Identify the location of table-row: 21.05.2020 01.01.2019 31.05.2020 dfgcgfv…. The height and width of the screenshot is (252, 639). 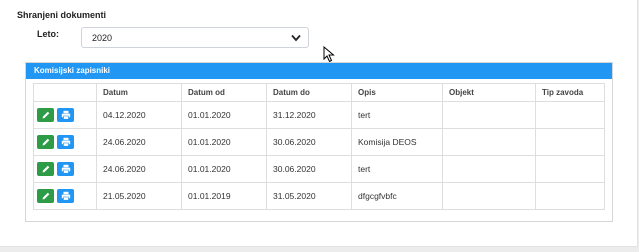
(319, 196).